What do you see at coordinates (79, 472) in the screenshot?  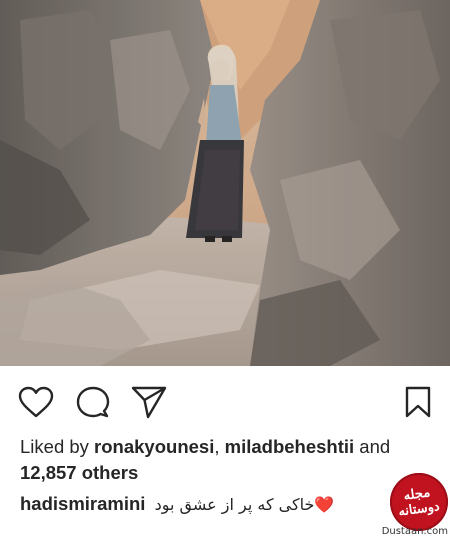 I see `others-count: 12,857 others` at bounding box center [79, 472].